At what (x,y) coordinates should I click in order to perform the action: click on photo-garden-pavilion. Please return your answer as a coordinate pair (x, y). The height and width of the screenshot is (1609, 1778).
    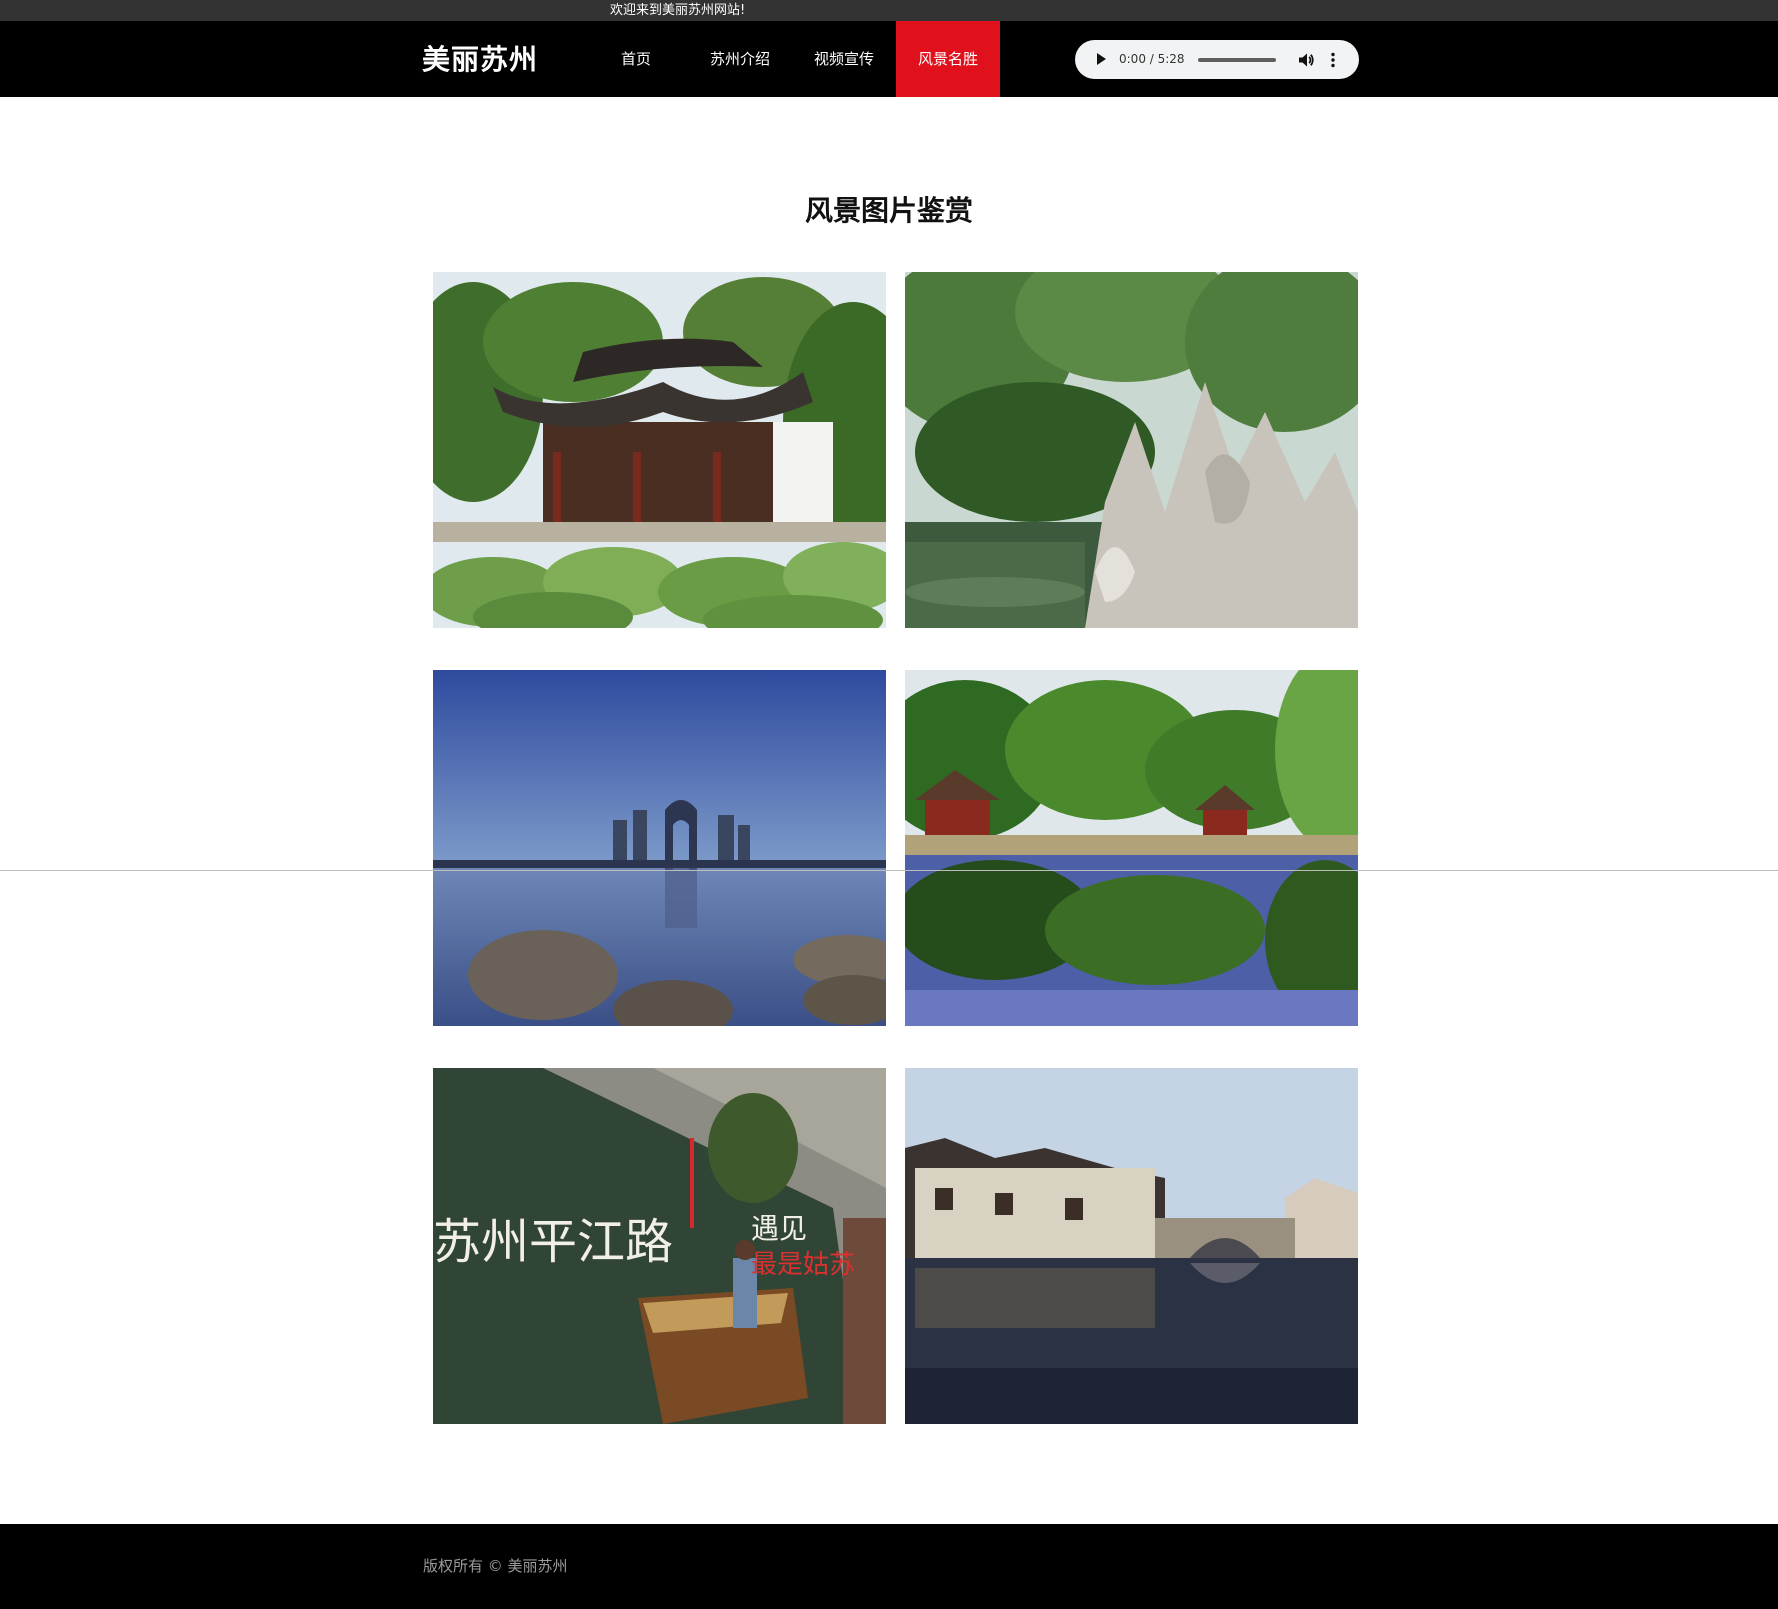
    Looking at the image, I should click on (659, 450).